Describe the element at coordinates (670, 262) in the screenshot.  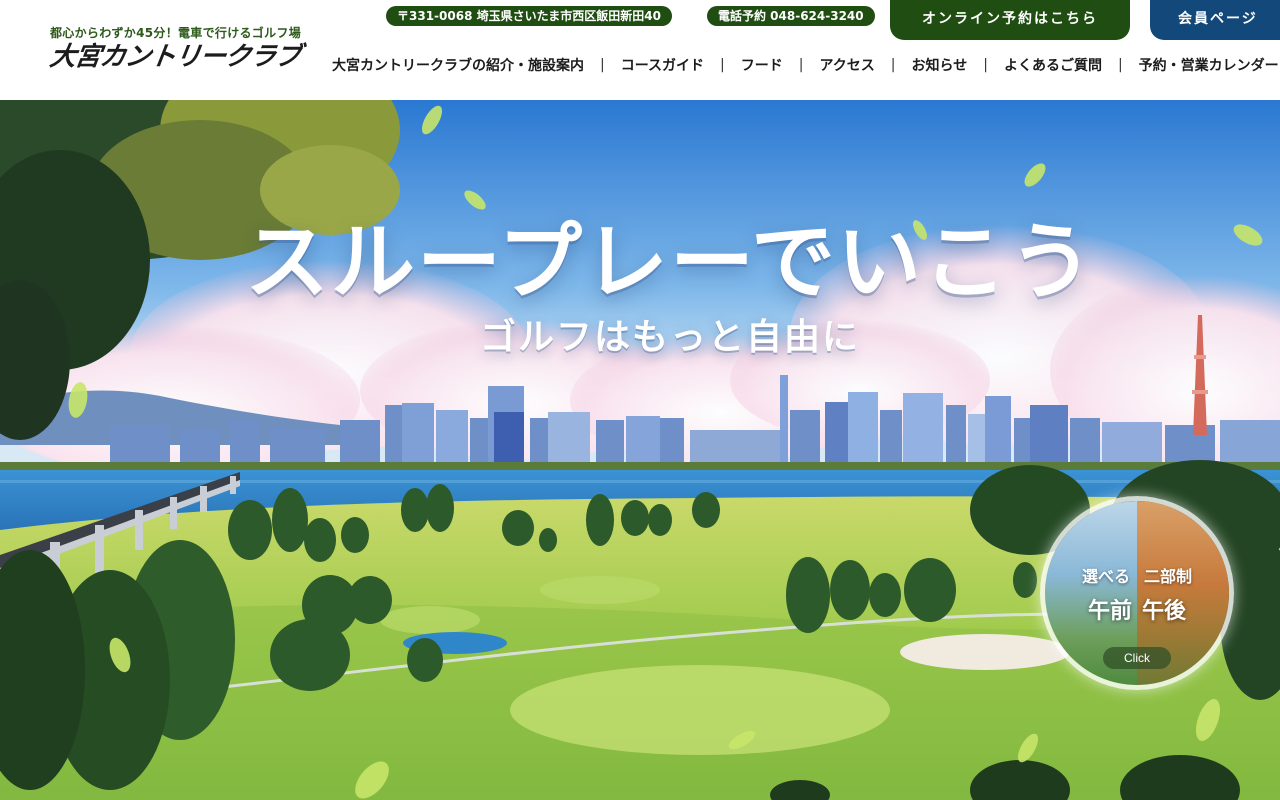
I see `hero-title: スループレーでいこう` at that location.